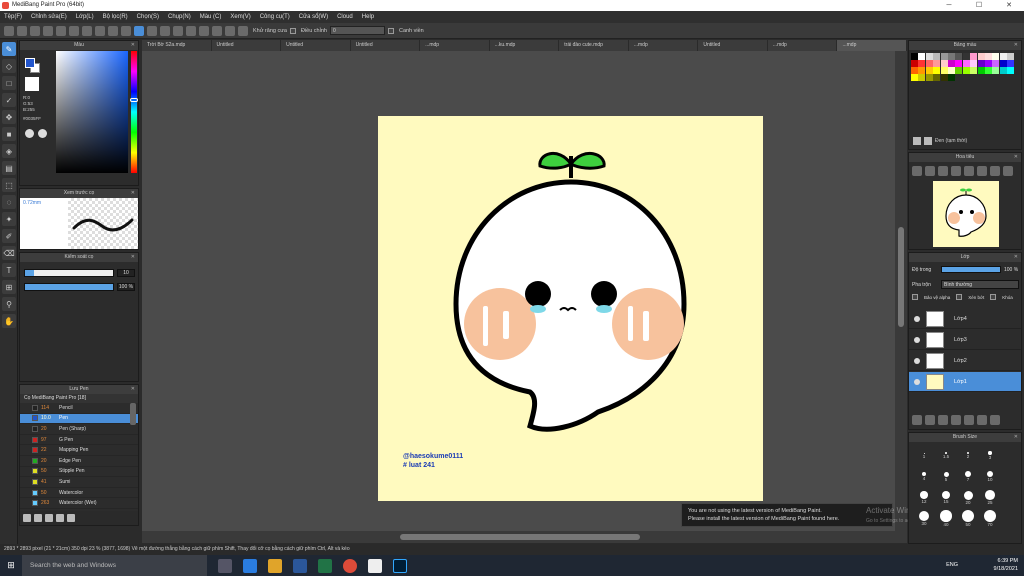 This screenshot has width=1024, height=576. I want to click on brush-list-item: 22 Mapping Pen, so click(79, 450).